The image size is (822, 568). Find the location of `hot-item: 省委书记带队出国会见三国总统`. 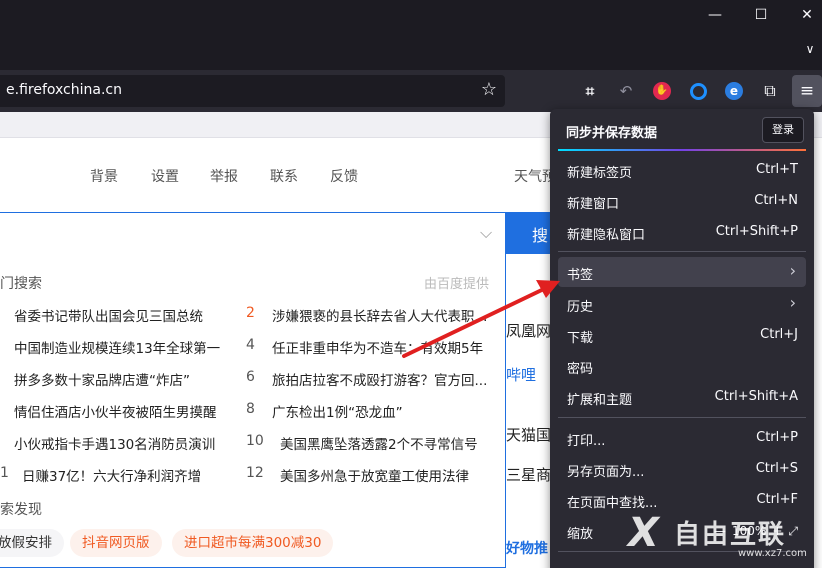

hot-item: 省委书记带队出国会见三国总统 is located at coordinates (108, 315).